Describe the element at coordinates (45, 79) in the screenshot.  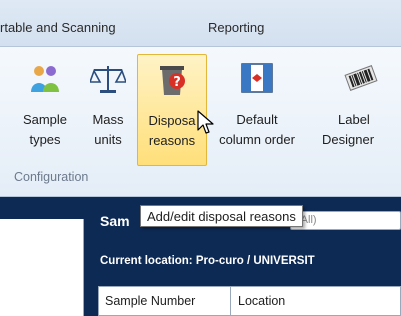
I see `sample-types-icon` at that location.